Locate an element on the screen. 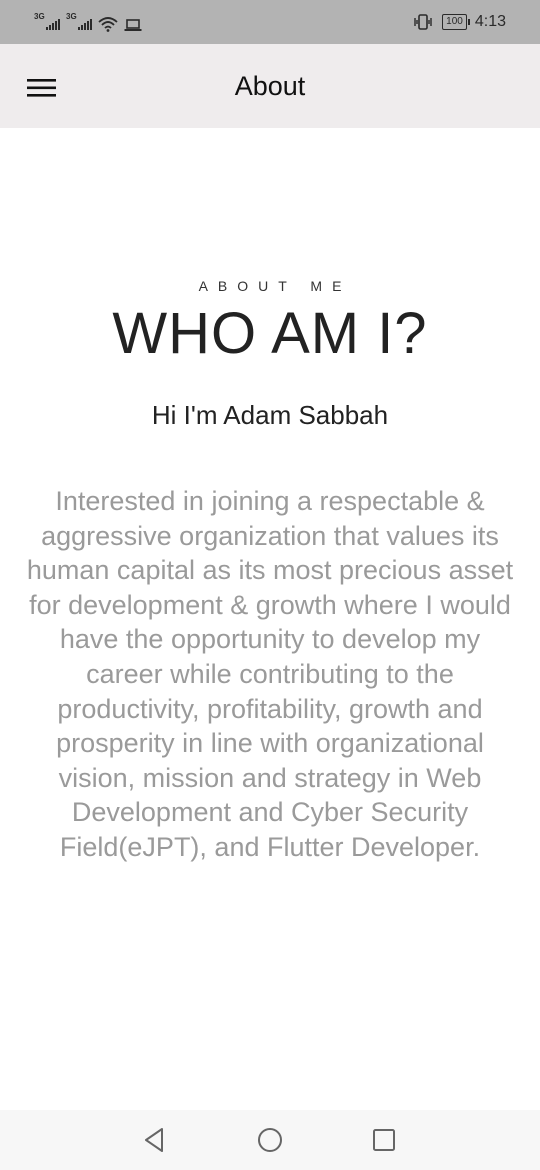  battery-indicator: 100 is located at coordinates (456, 22).